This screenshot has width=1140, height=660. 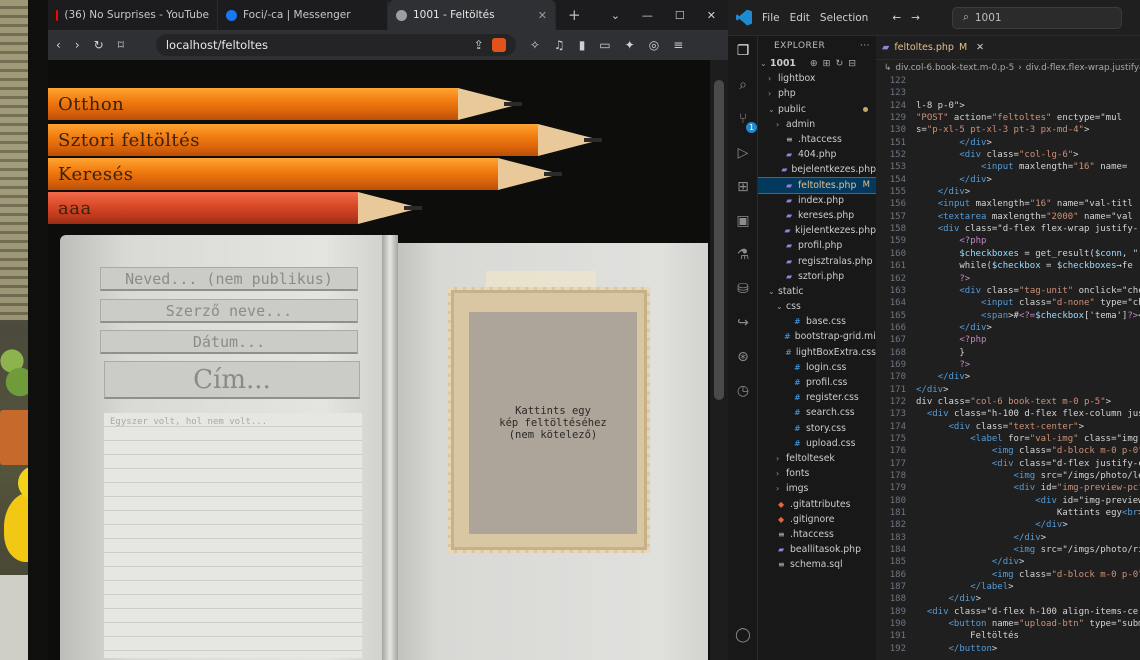 I want to click on menu-selection: Selection, so click(x=844, y=18).